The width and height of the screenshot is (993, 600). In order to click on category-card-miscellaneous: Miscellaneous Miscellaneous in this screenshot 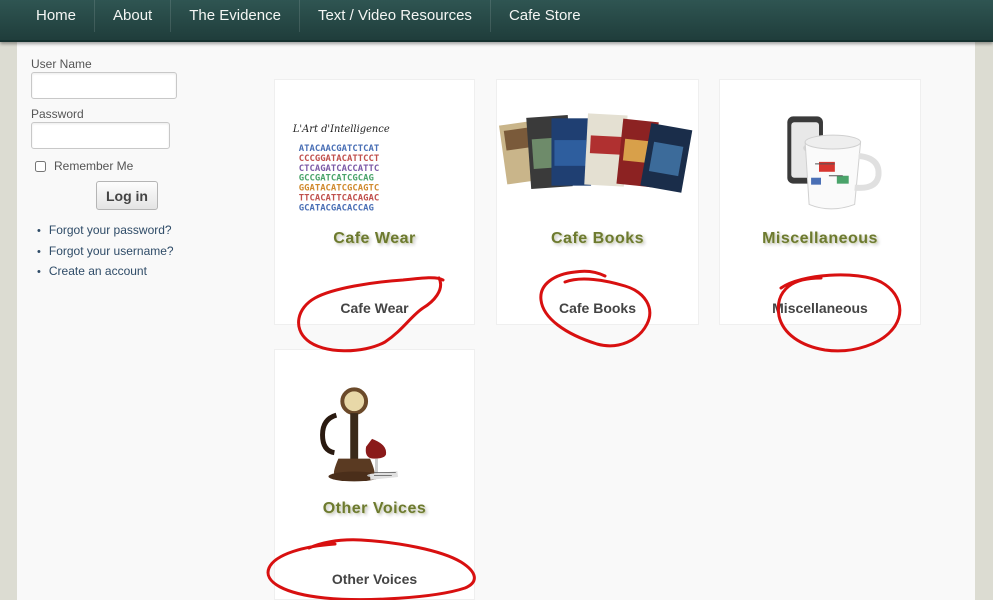, I will do `click(820, 202)`.